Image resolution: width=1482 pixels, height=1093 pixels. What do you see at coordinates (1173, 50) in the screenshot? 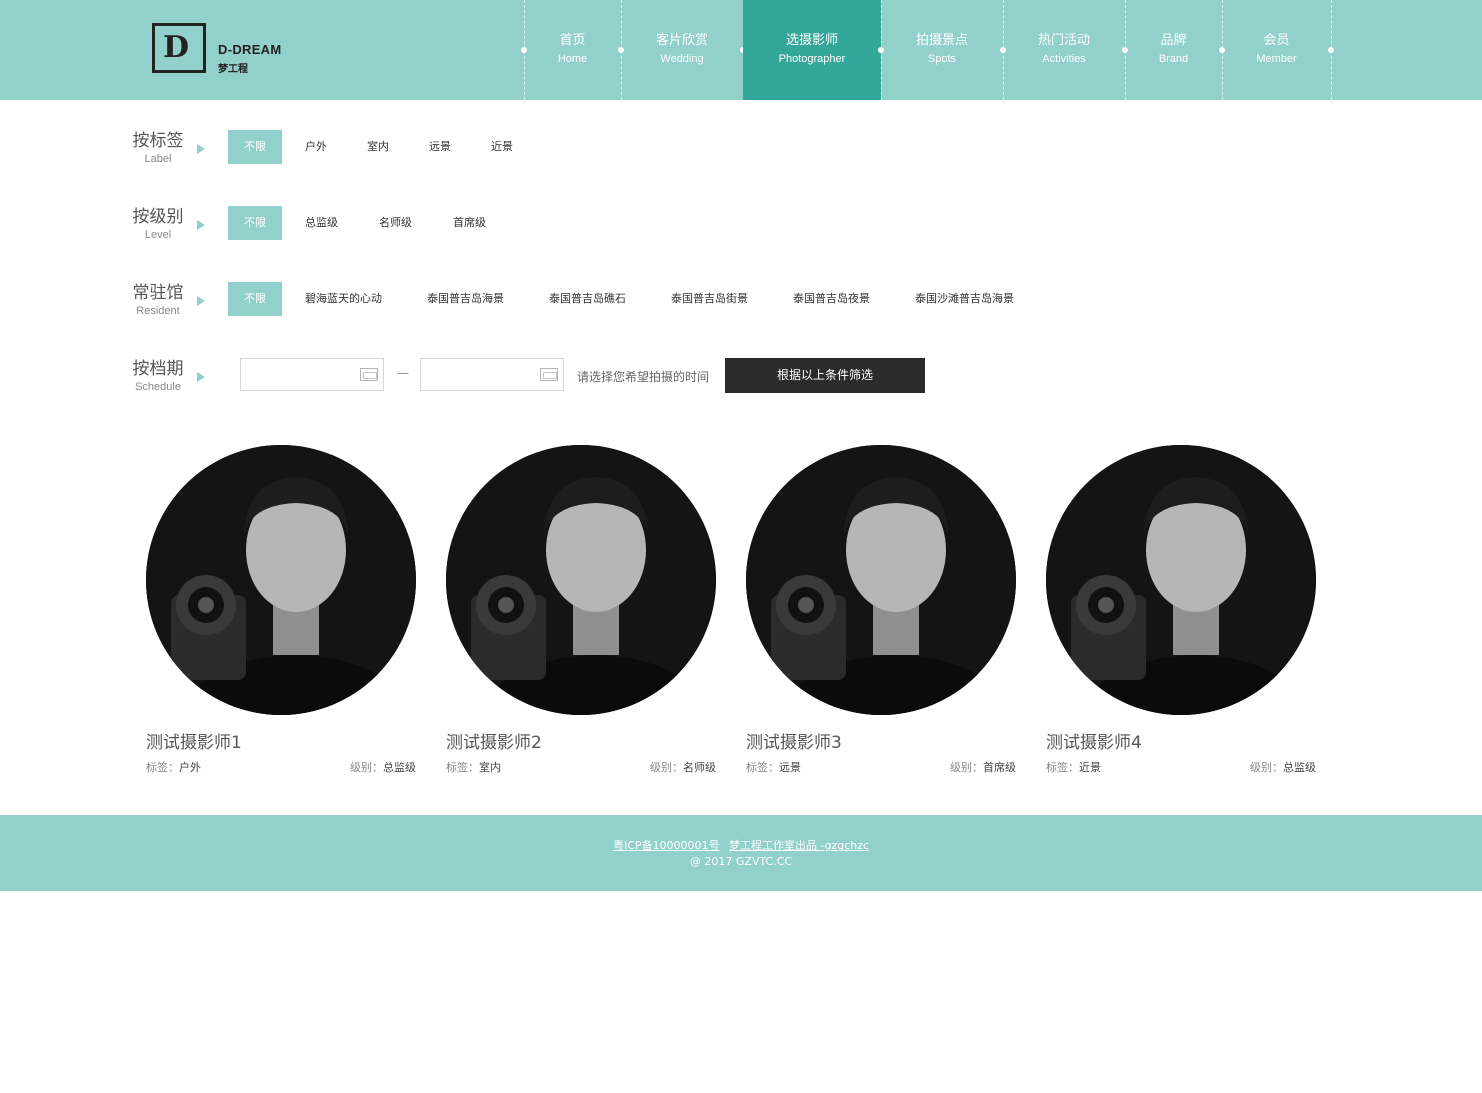
I see `nav-item-brand: 品牌 Brand` at bounding box center [1173, 50].